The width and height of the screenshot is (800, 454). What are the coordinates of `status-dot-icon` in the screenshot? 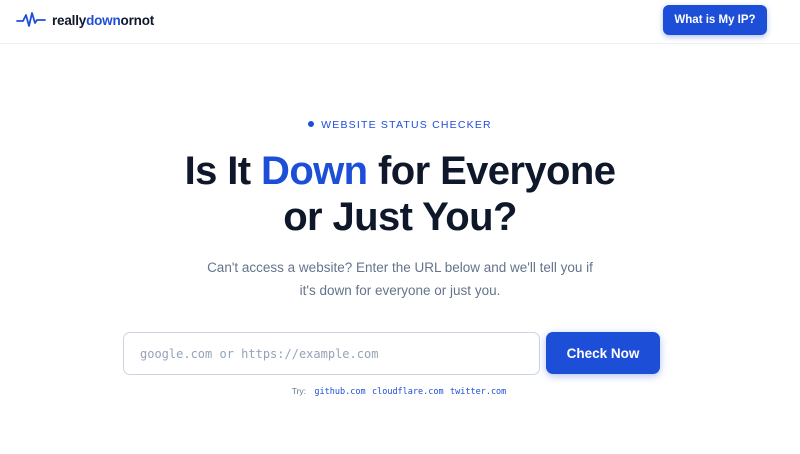 It's located at (311, 124).